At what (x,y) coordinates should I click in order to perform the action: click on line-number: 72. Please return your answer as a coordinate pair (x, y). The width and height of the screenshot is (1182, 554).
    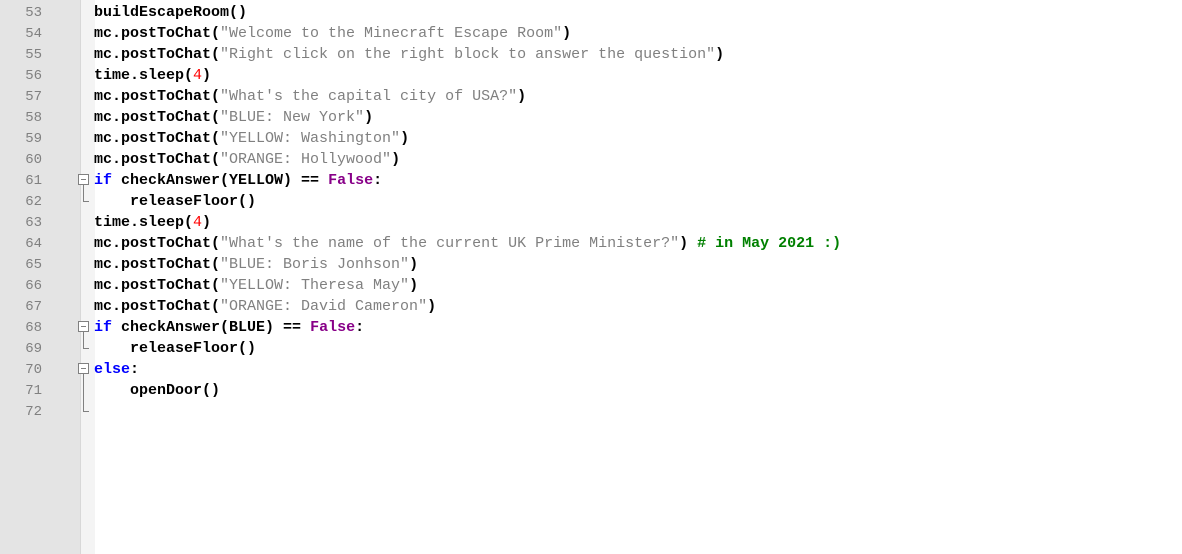
    Looking at the image, I should click on (33, 411).